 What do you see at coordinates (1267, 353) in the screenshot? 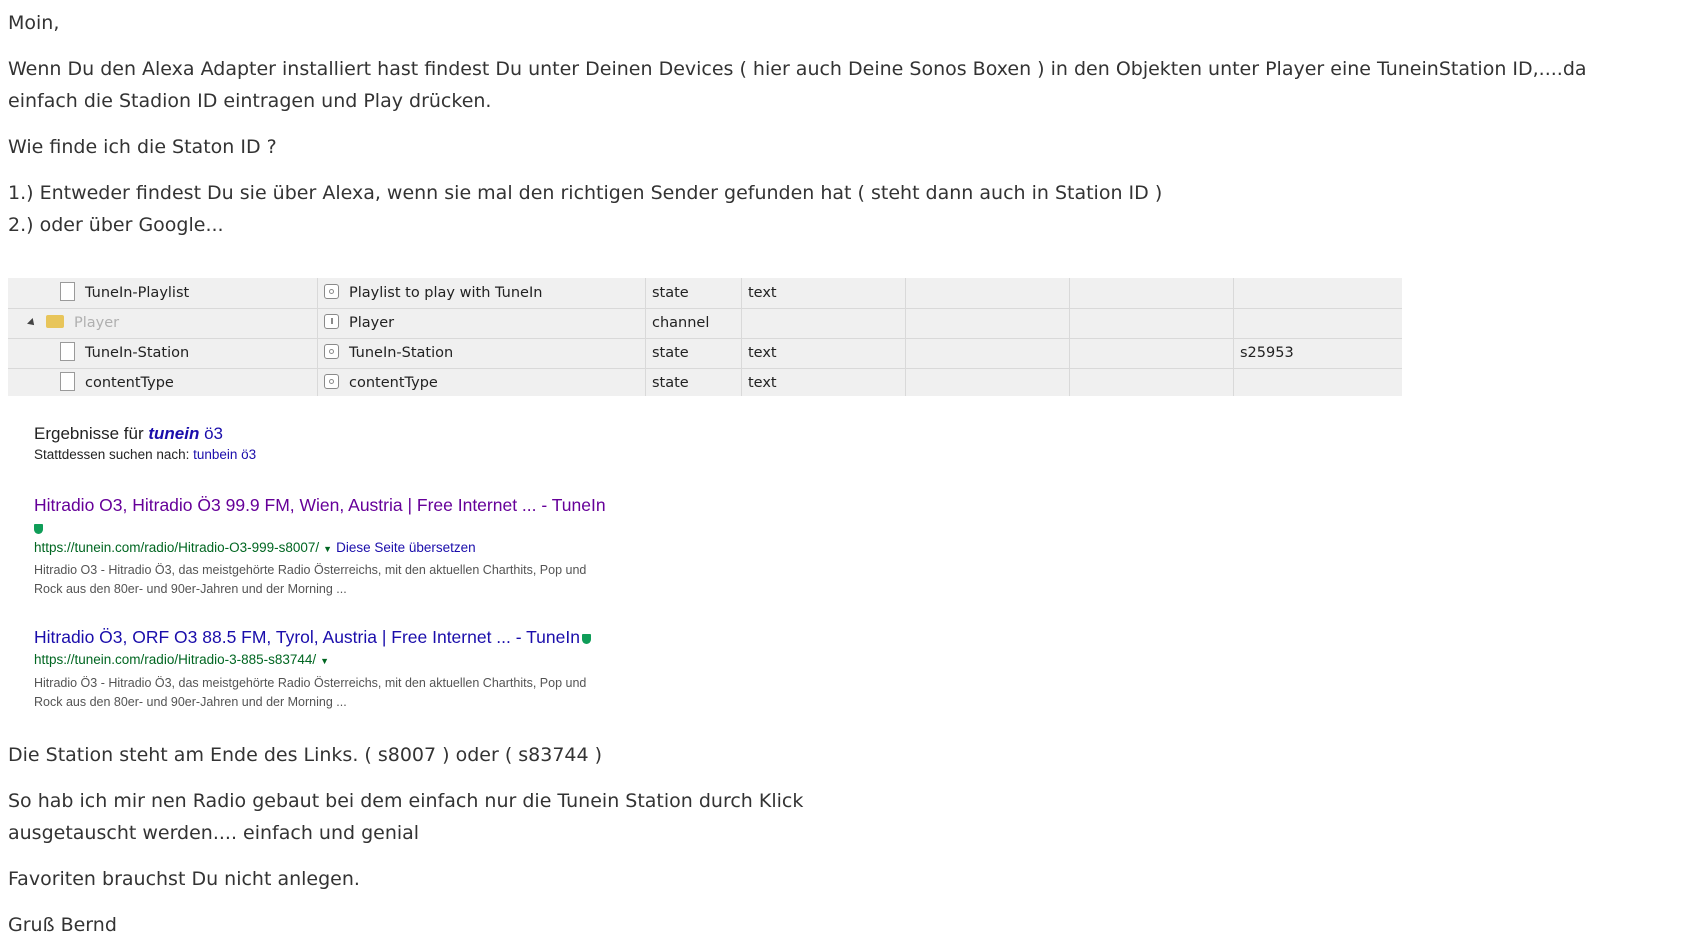
I see `object-value: s25953` at bounding box center [1267, 353].